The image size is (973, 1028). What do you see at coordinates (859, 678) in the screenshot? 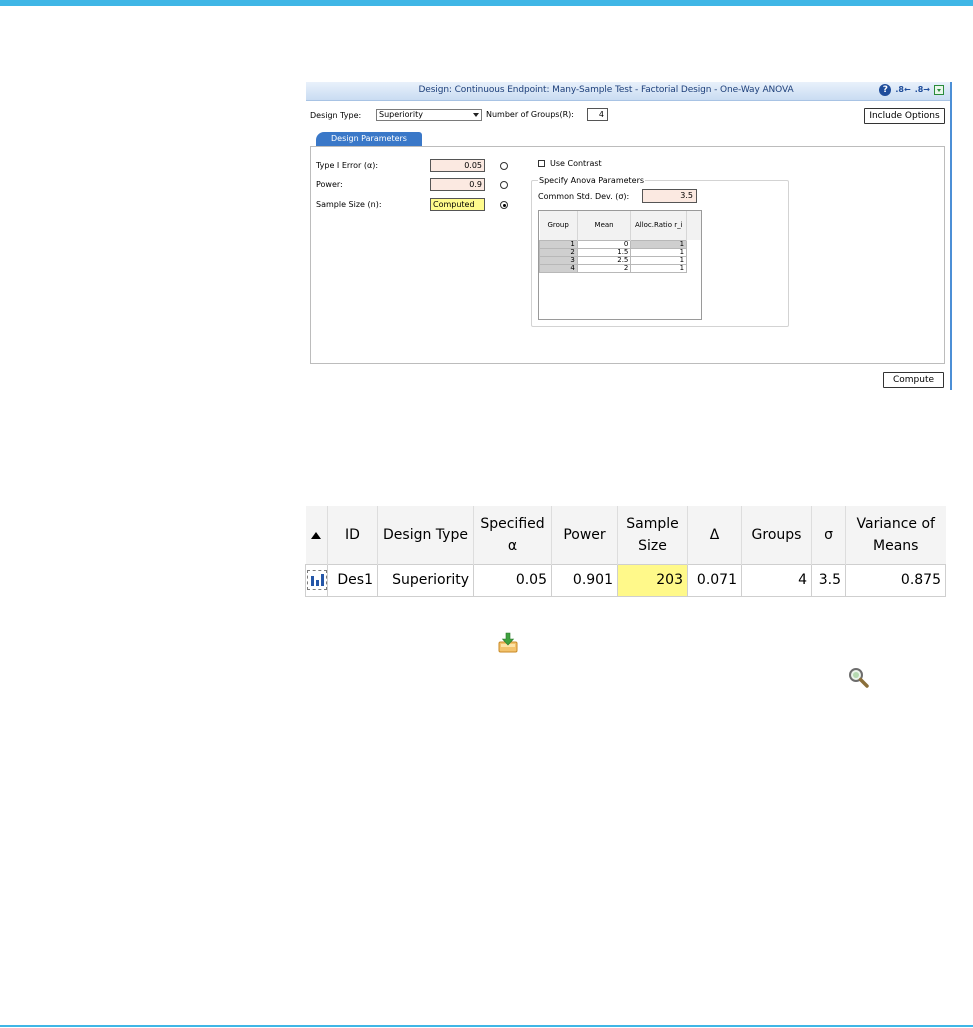
I see `magnify-icon` at bounding box center [859, 678].